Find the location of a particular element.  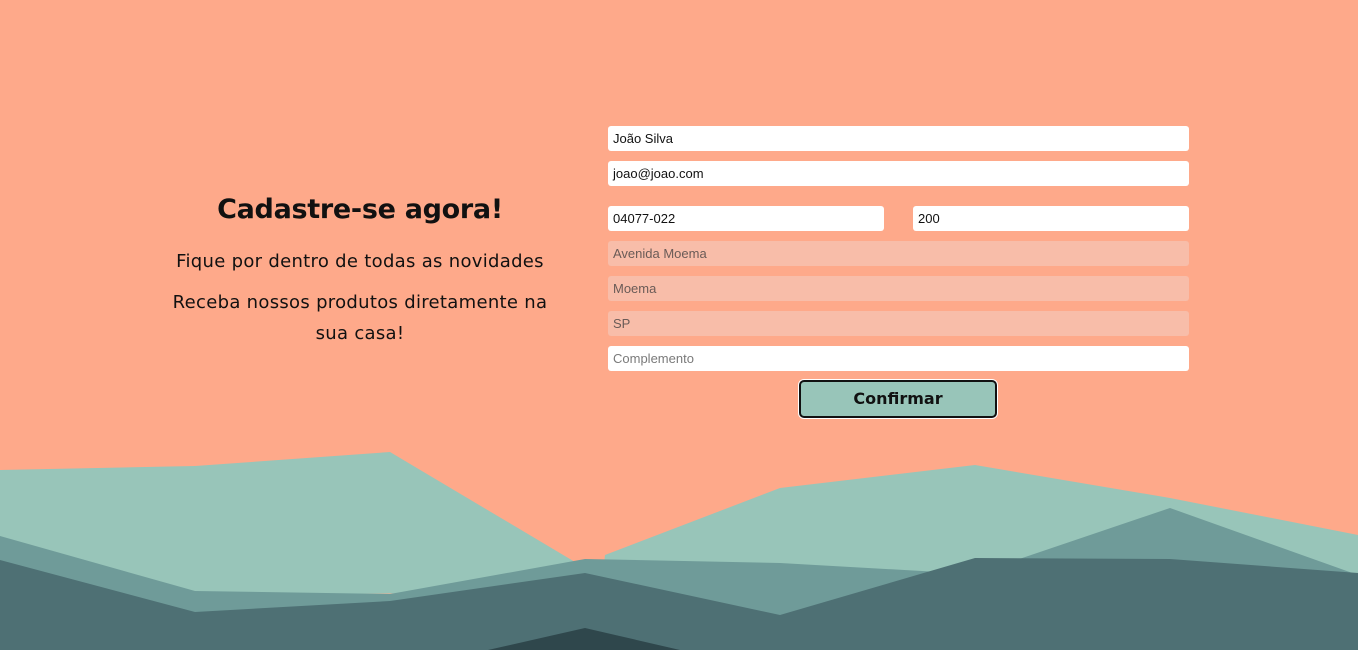

district-field: Moema is located at coordinates (898, 288).